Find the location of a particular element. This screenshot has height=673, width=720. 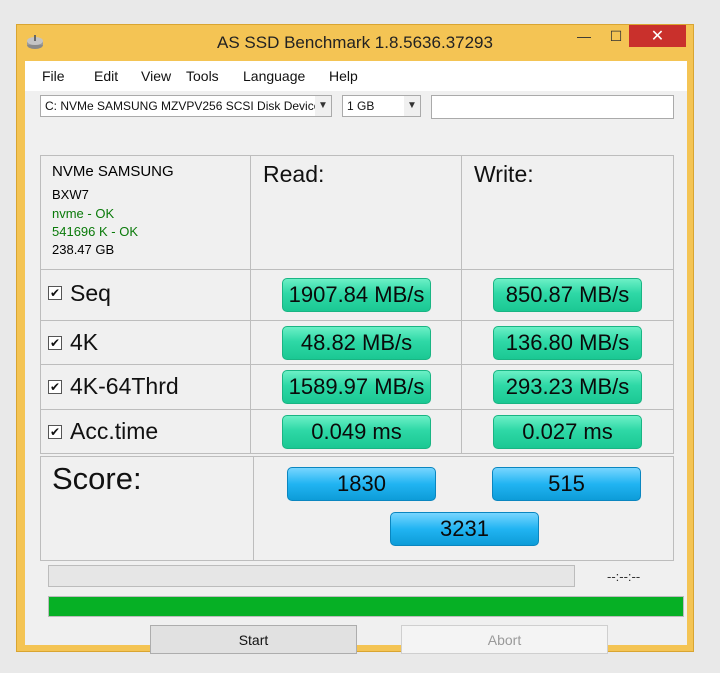

4k-64thrd-write-cell: 293.23 MB/s is located at coordinates (567, 387).